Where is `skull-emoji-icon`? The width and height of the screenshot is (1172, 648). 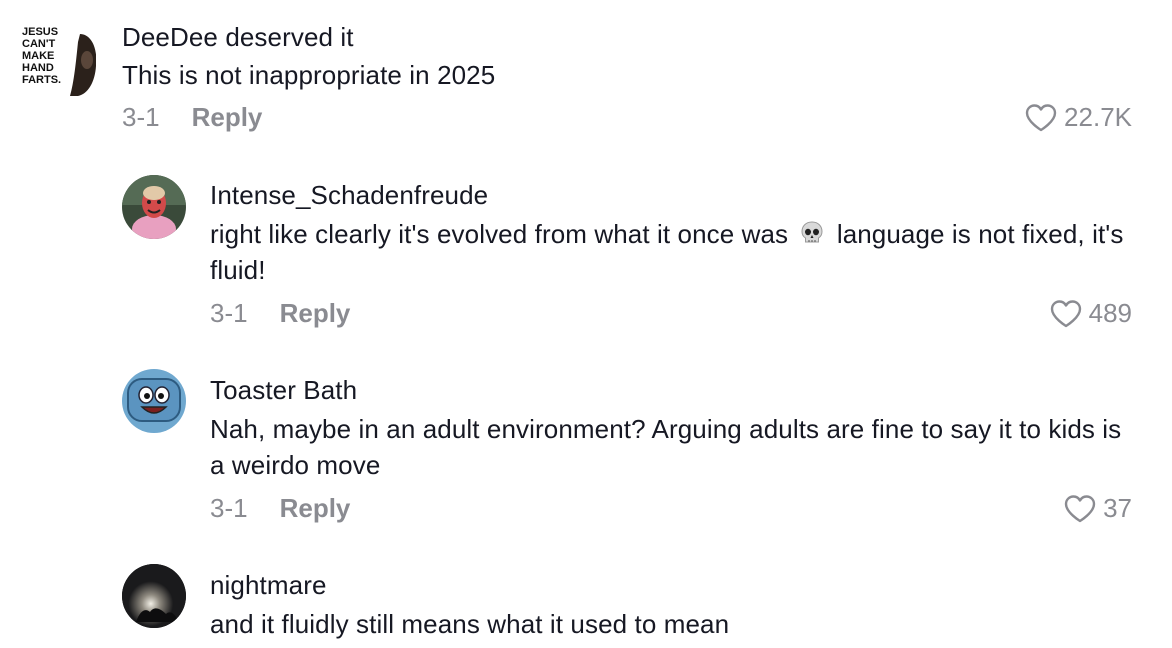 skull-emoji-icon is located at coordinates (812, 232).